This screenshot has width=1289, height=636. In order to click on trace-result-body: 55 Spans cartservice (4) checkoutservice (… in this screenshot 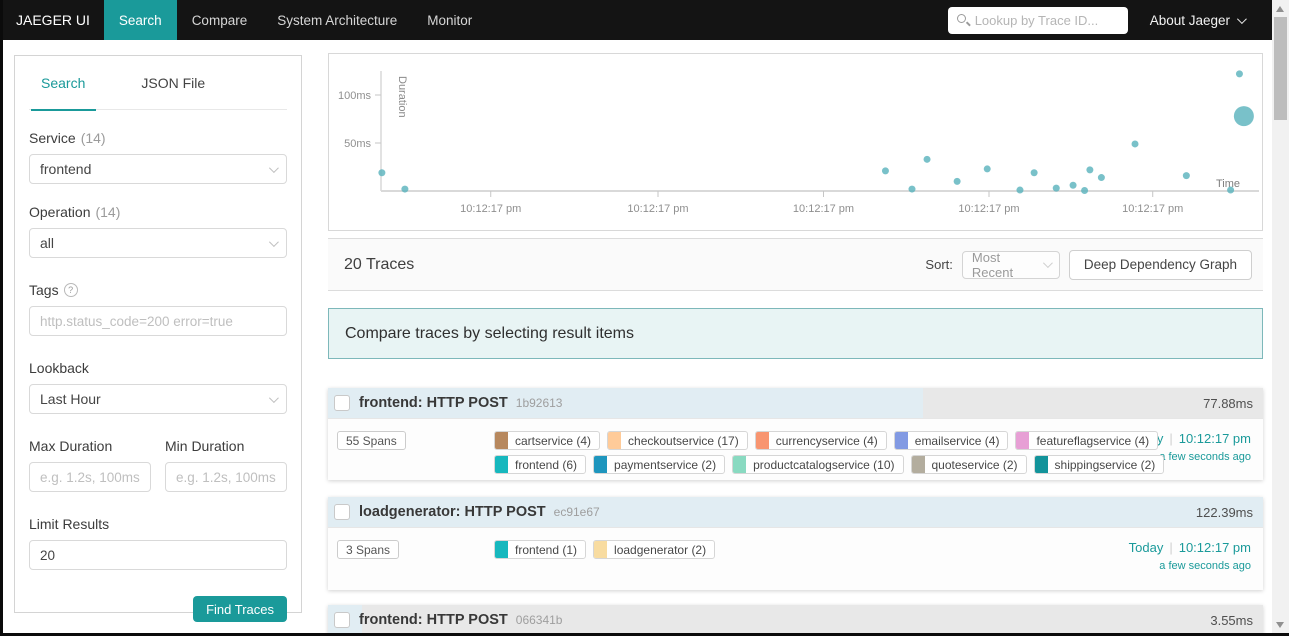, I will do `click(795, 449)`.